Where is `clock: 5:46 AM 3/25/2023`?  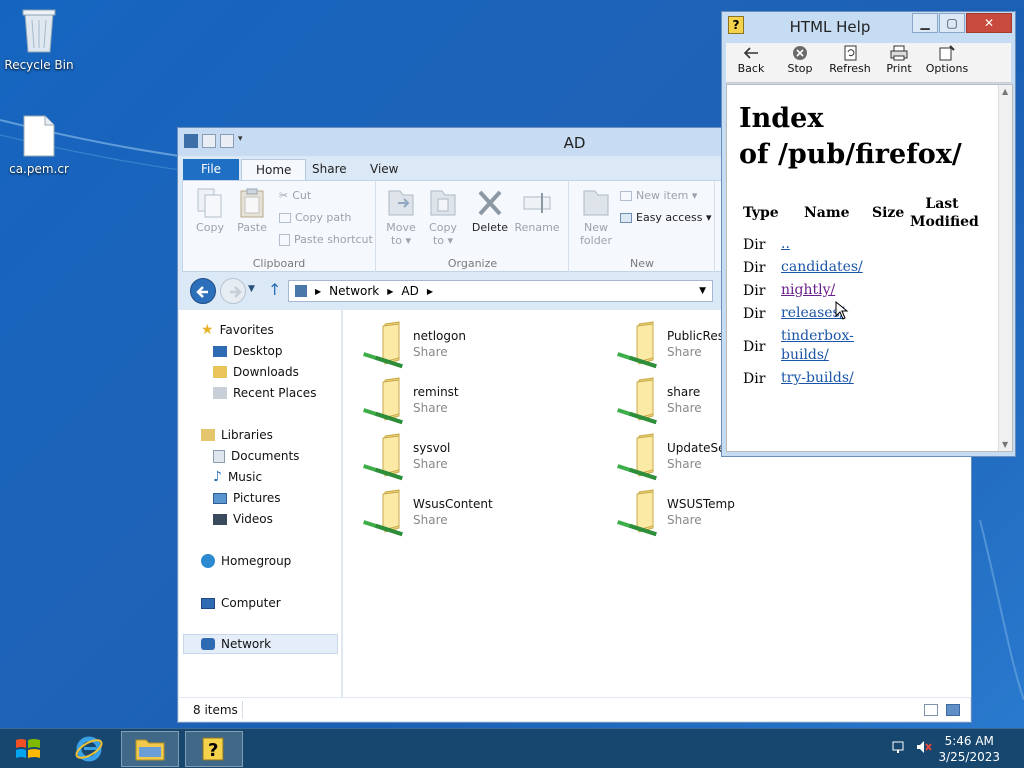 clock: 5:46 AM 3/25/2023 is located at coordinates (969, 749).